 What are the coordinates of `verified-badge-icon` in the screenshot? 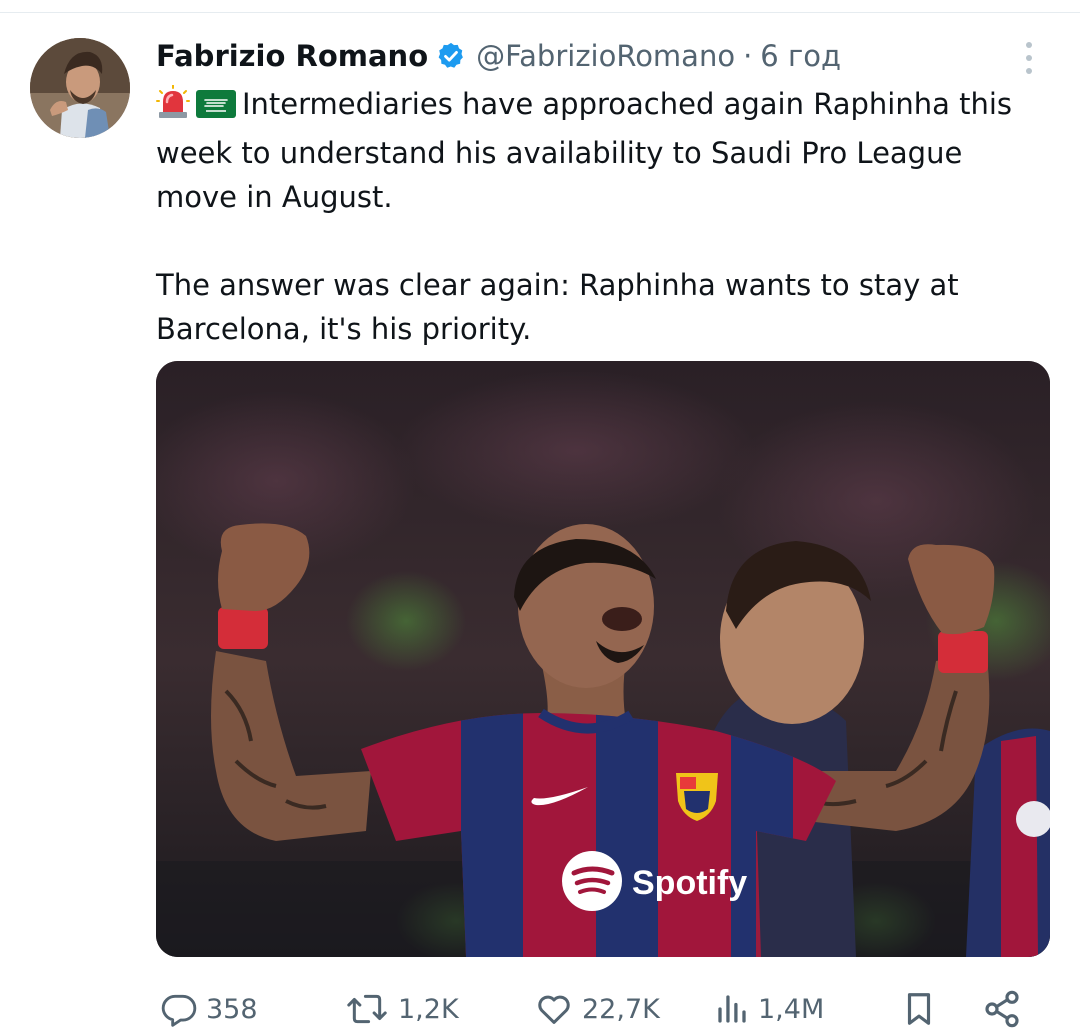 It's located at (451, 56).